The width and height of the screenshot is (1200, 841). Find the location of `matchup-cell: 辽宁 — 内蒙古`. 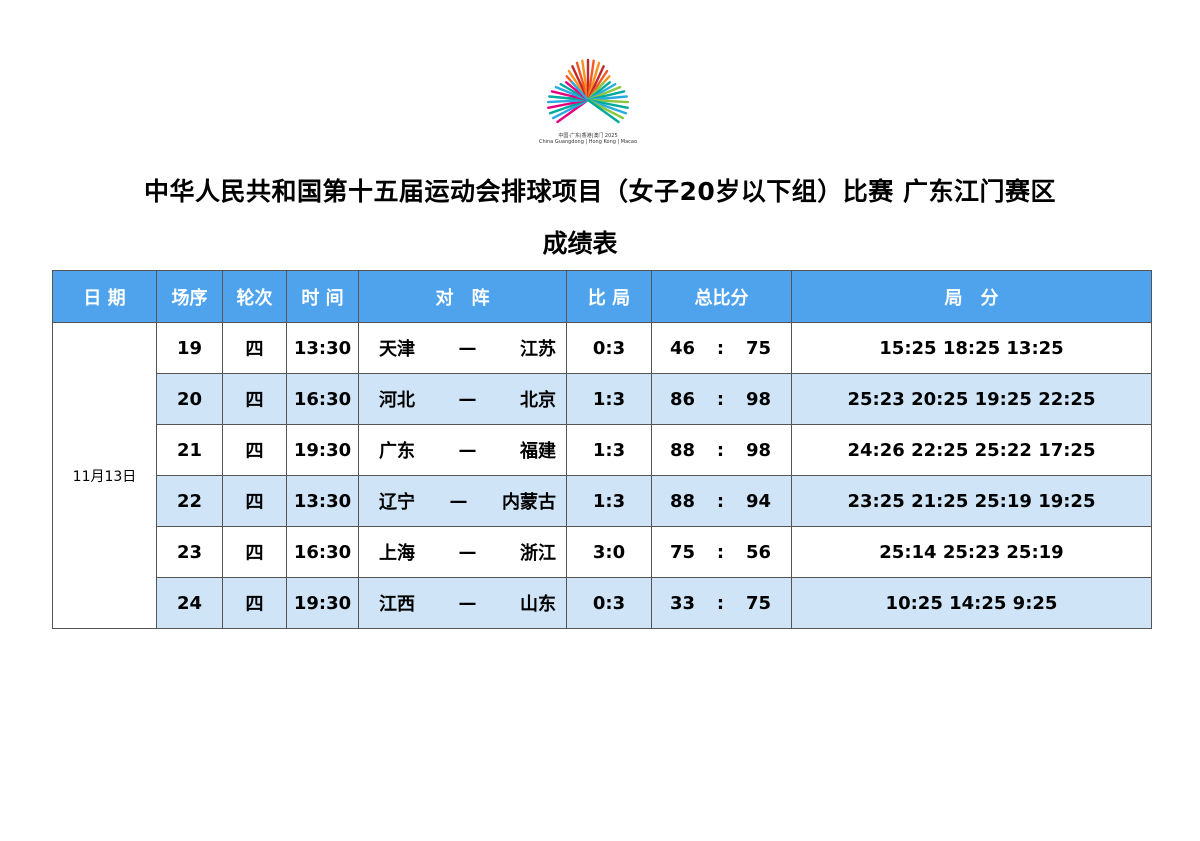

matchup-cell: 辽宁 — 内蒙古 is located at coordinates (462, 501).